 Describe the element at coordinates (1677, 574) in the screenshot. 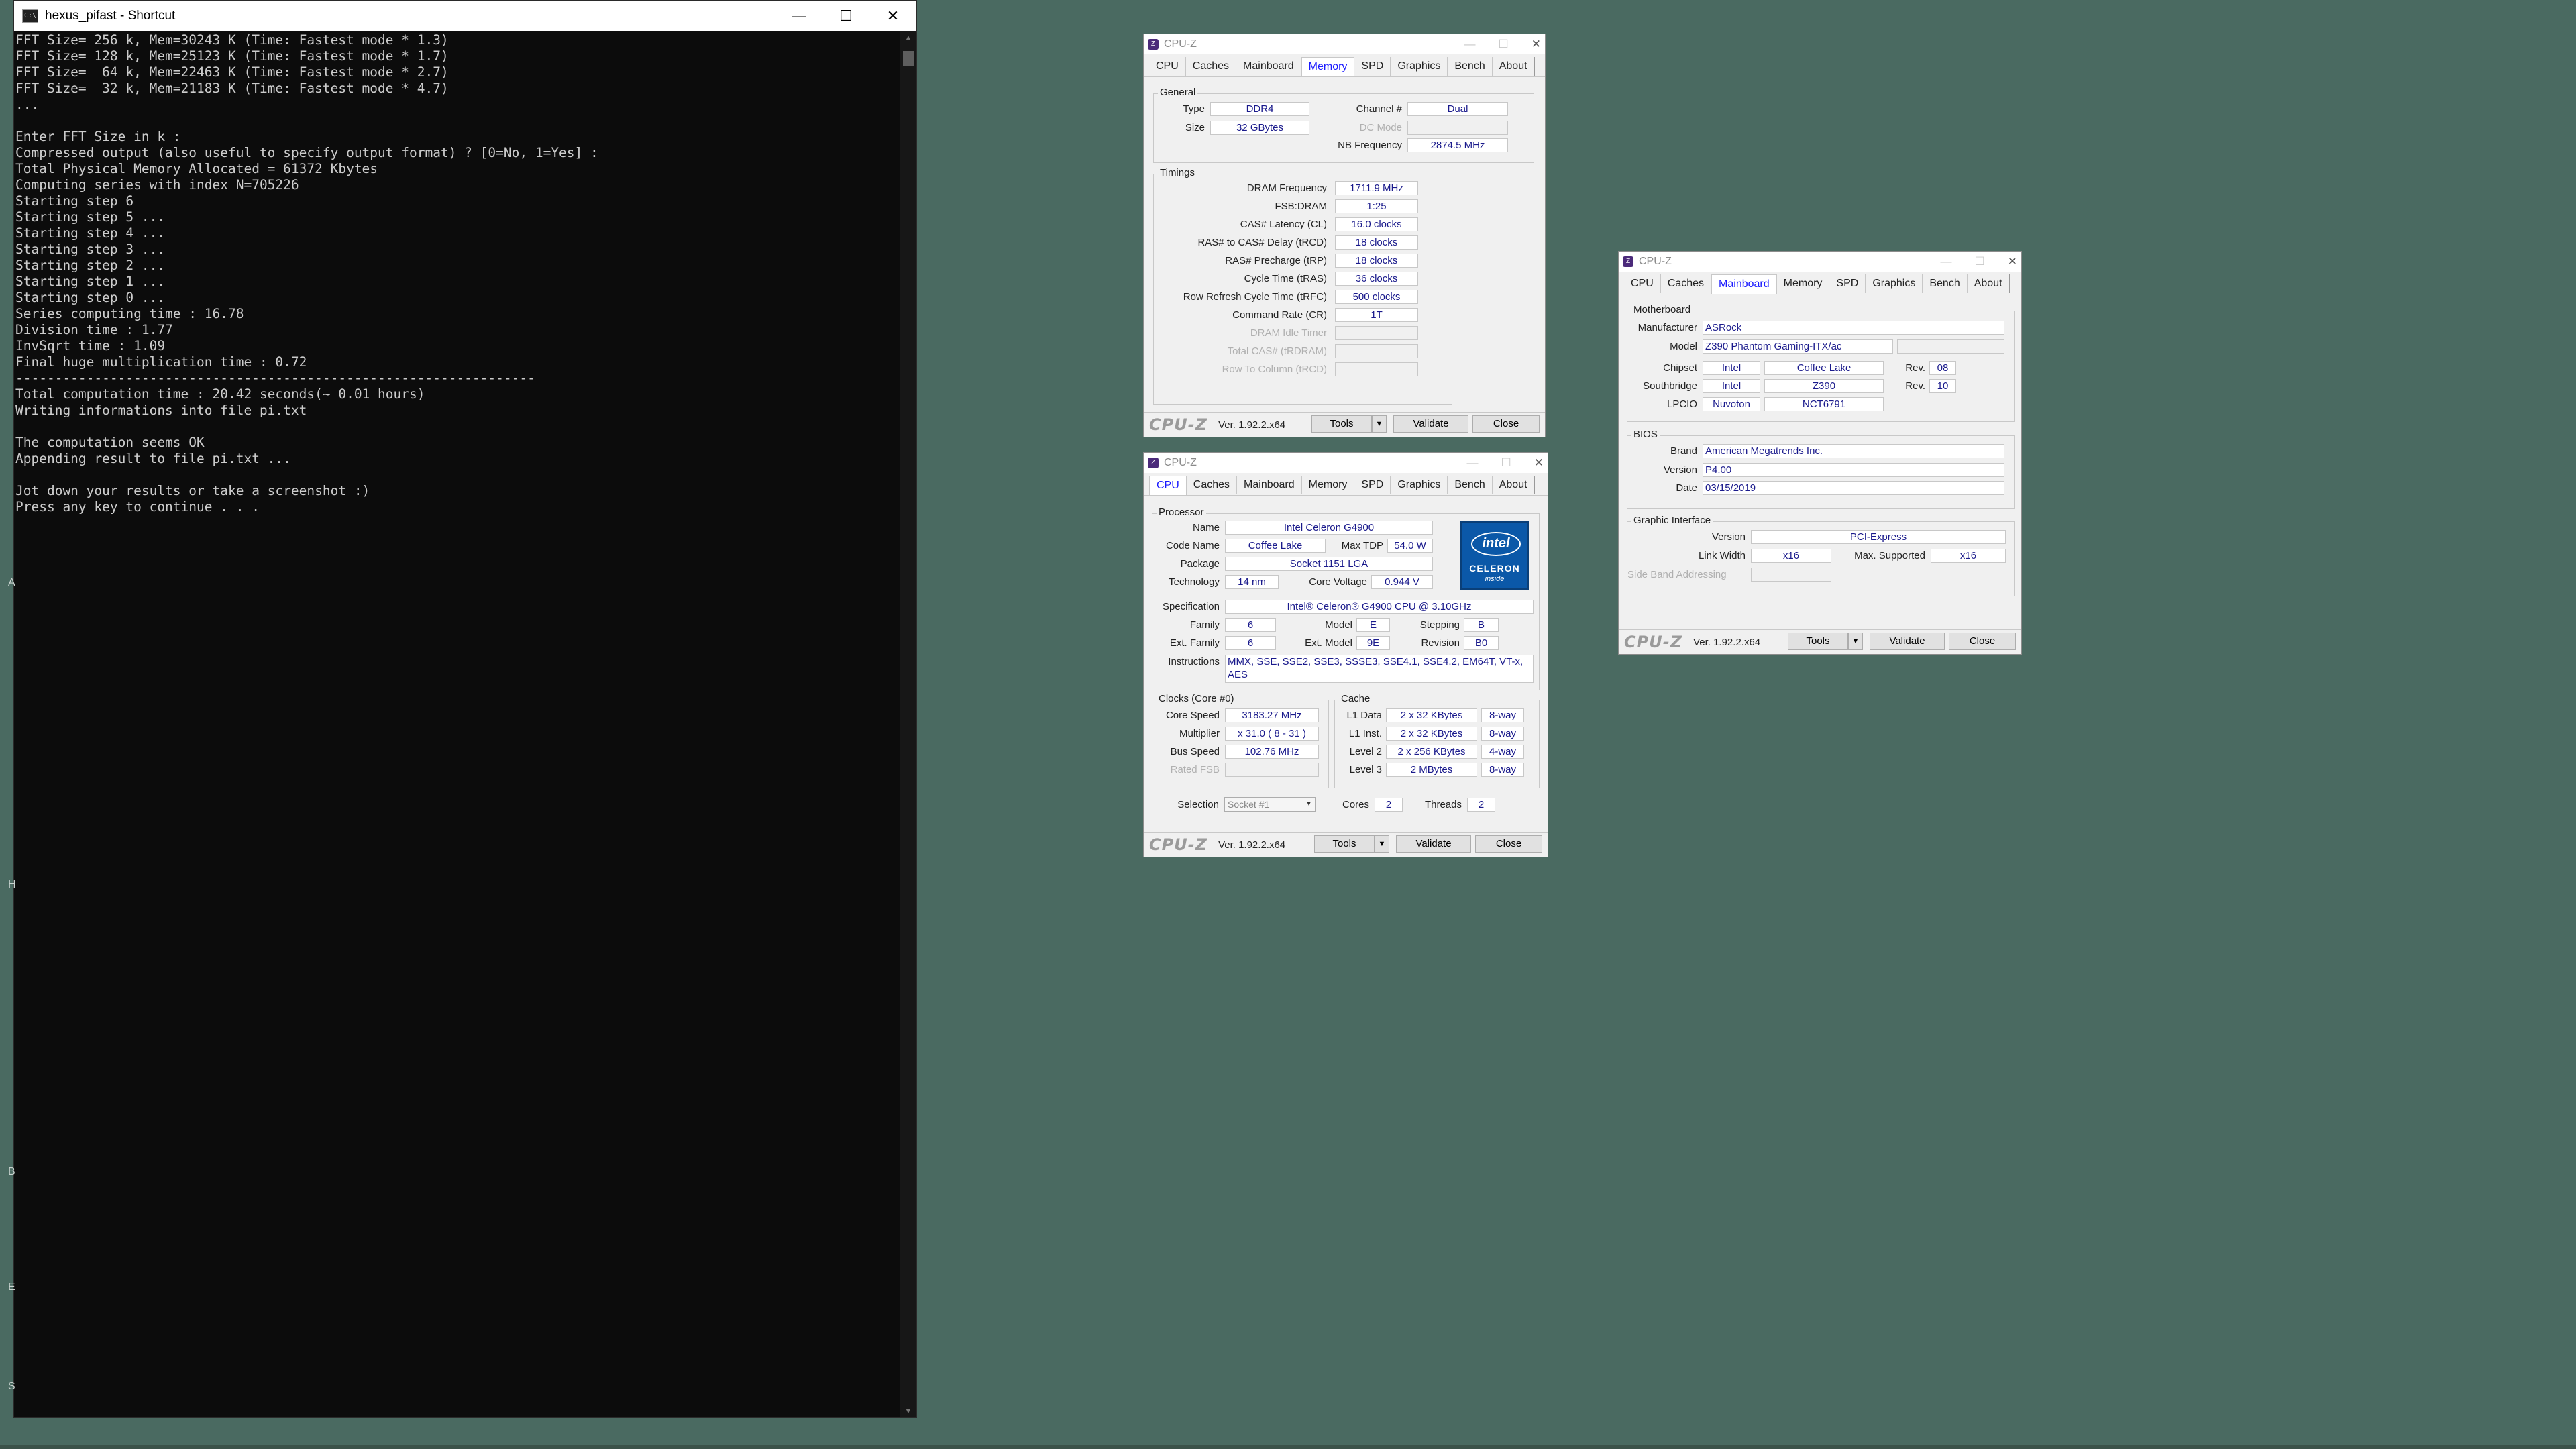

I see `side-band-label: Side Band Addressing` at that location.